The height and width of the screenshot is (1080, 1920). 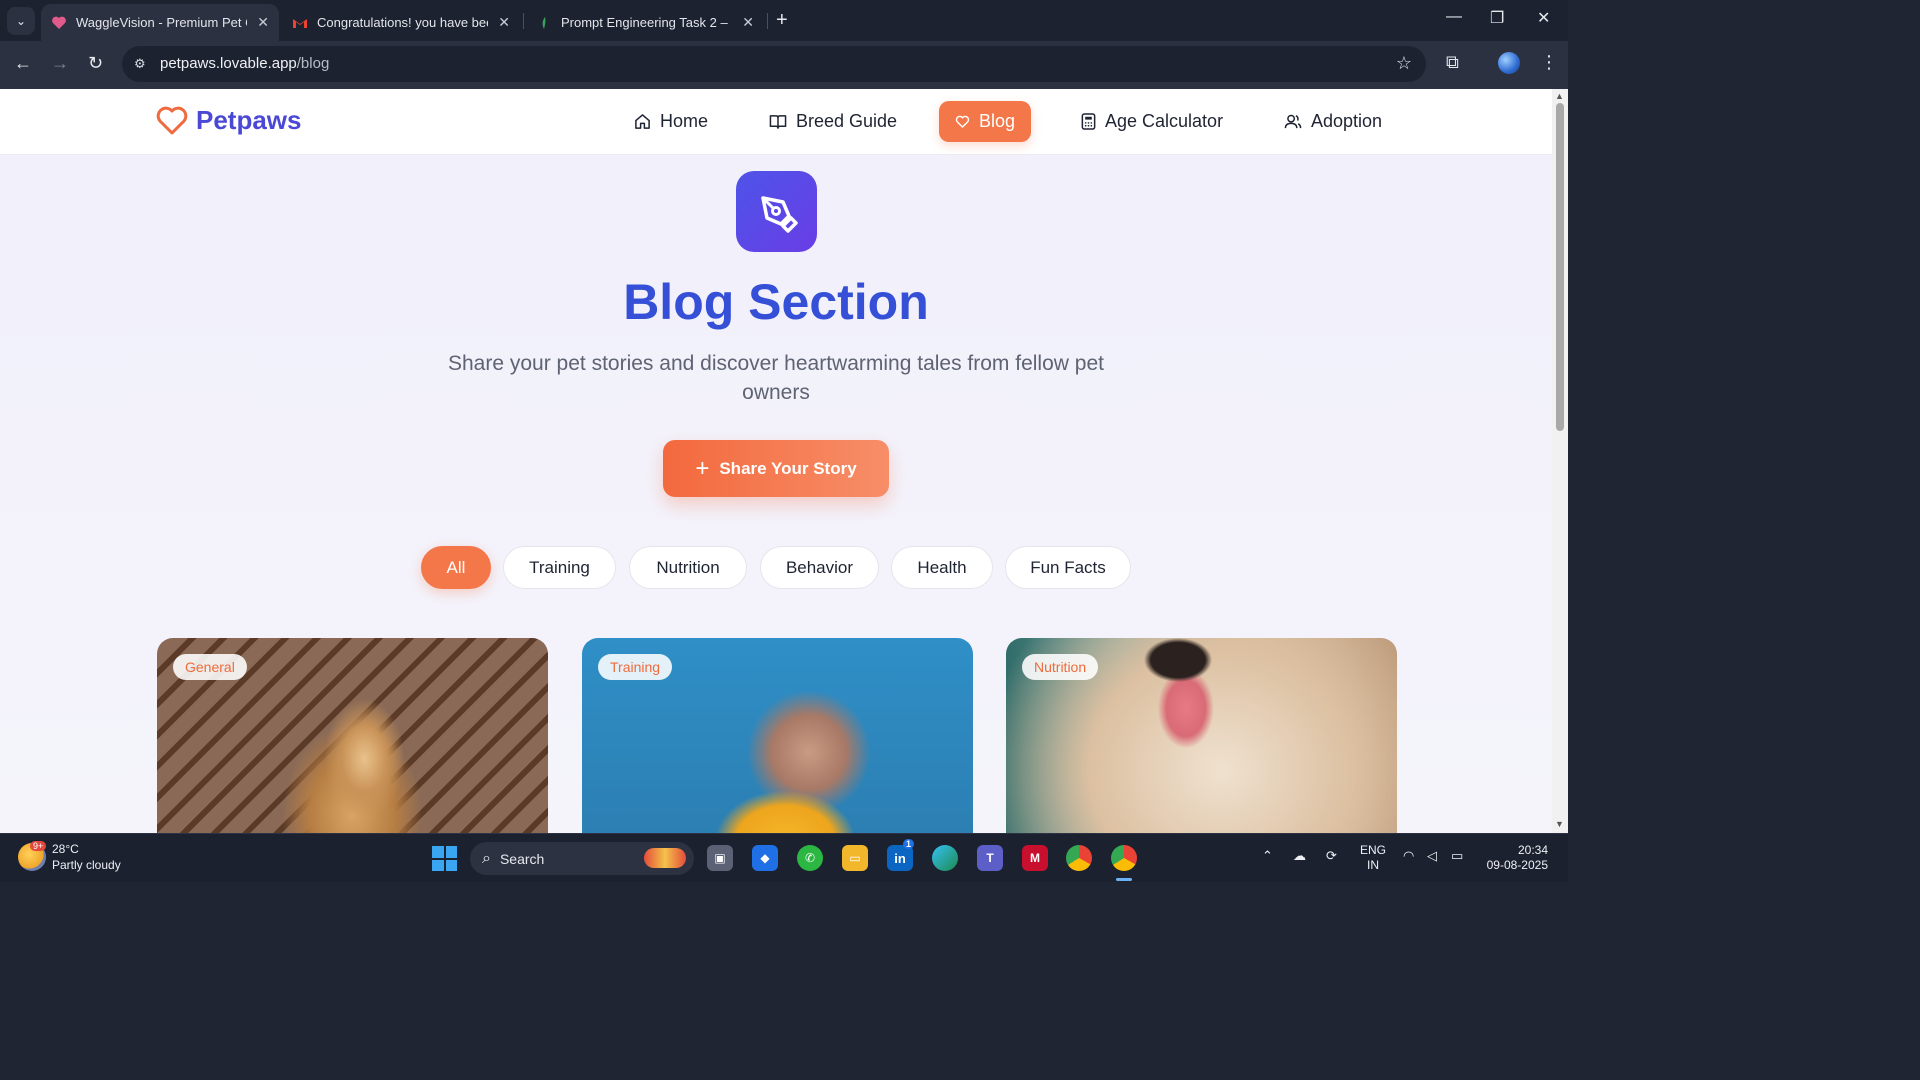 I want to click on filter-behavior: Behavior, so click(x=819, y=567).